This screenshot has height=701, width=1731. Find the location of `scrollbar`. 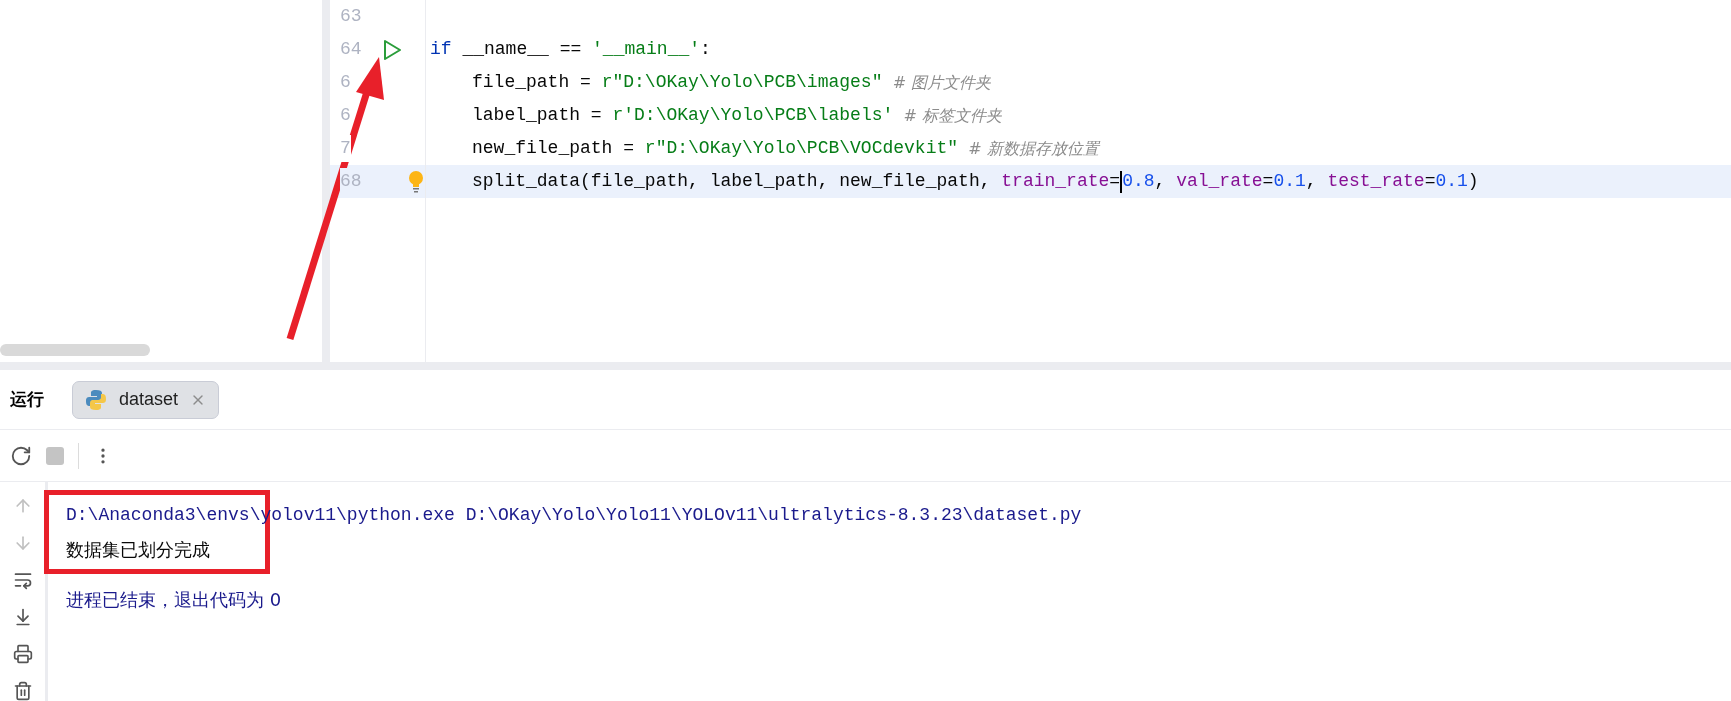

scrollbar is located at coordinates (75, 350).